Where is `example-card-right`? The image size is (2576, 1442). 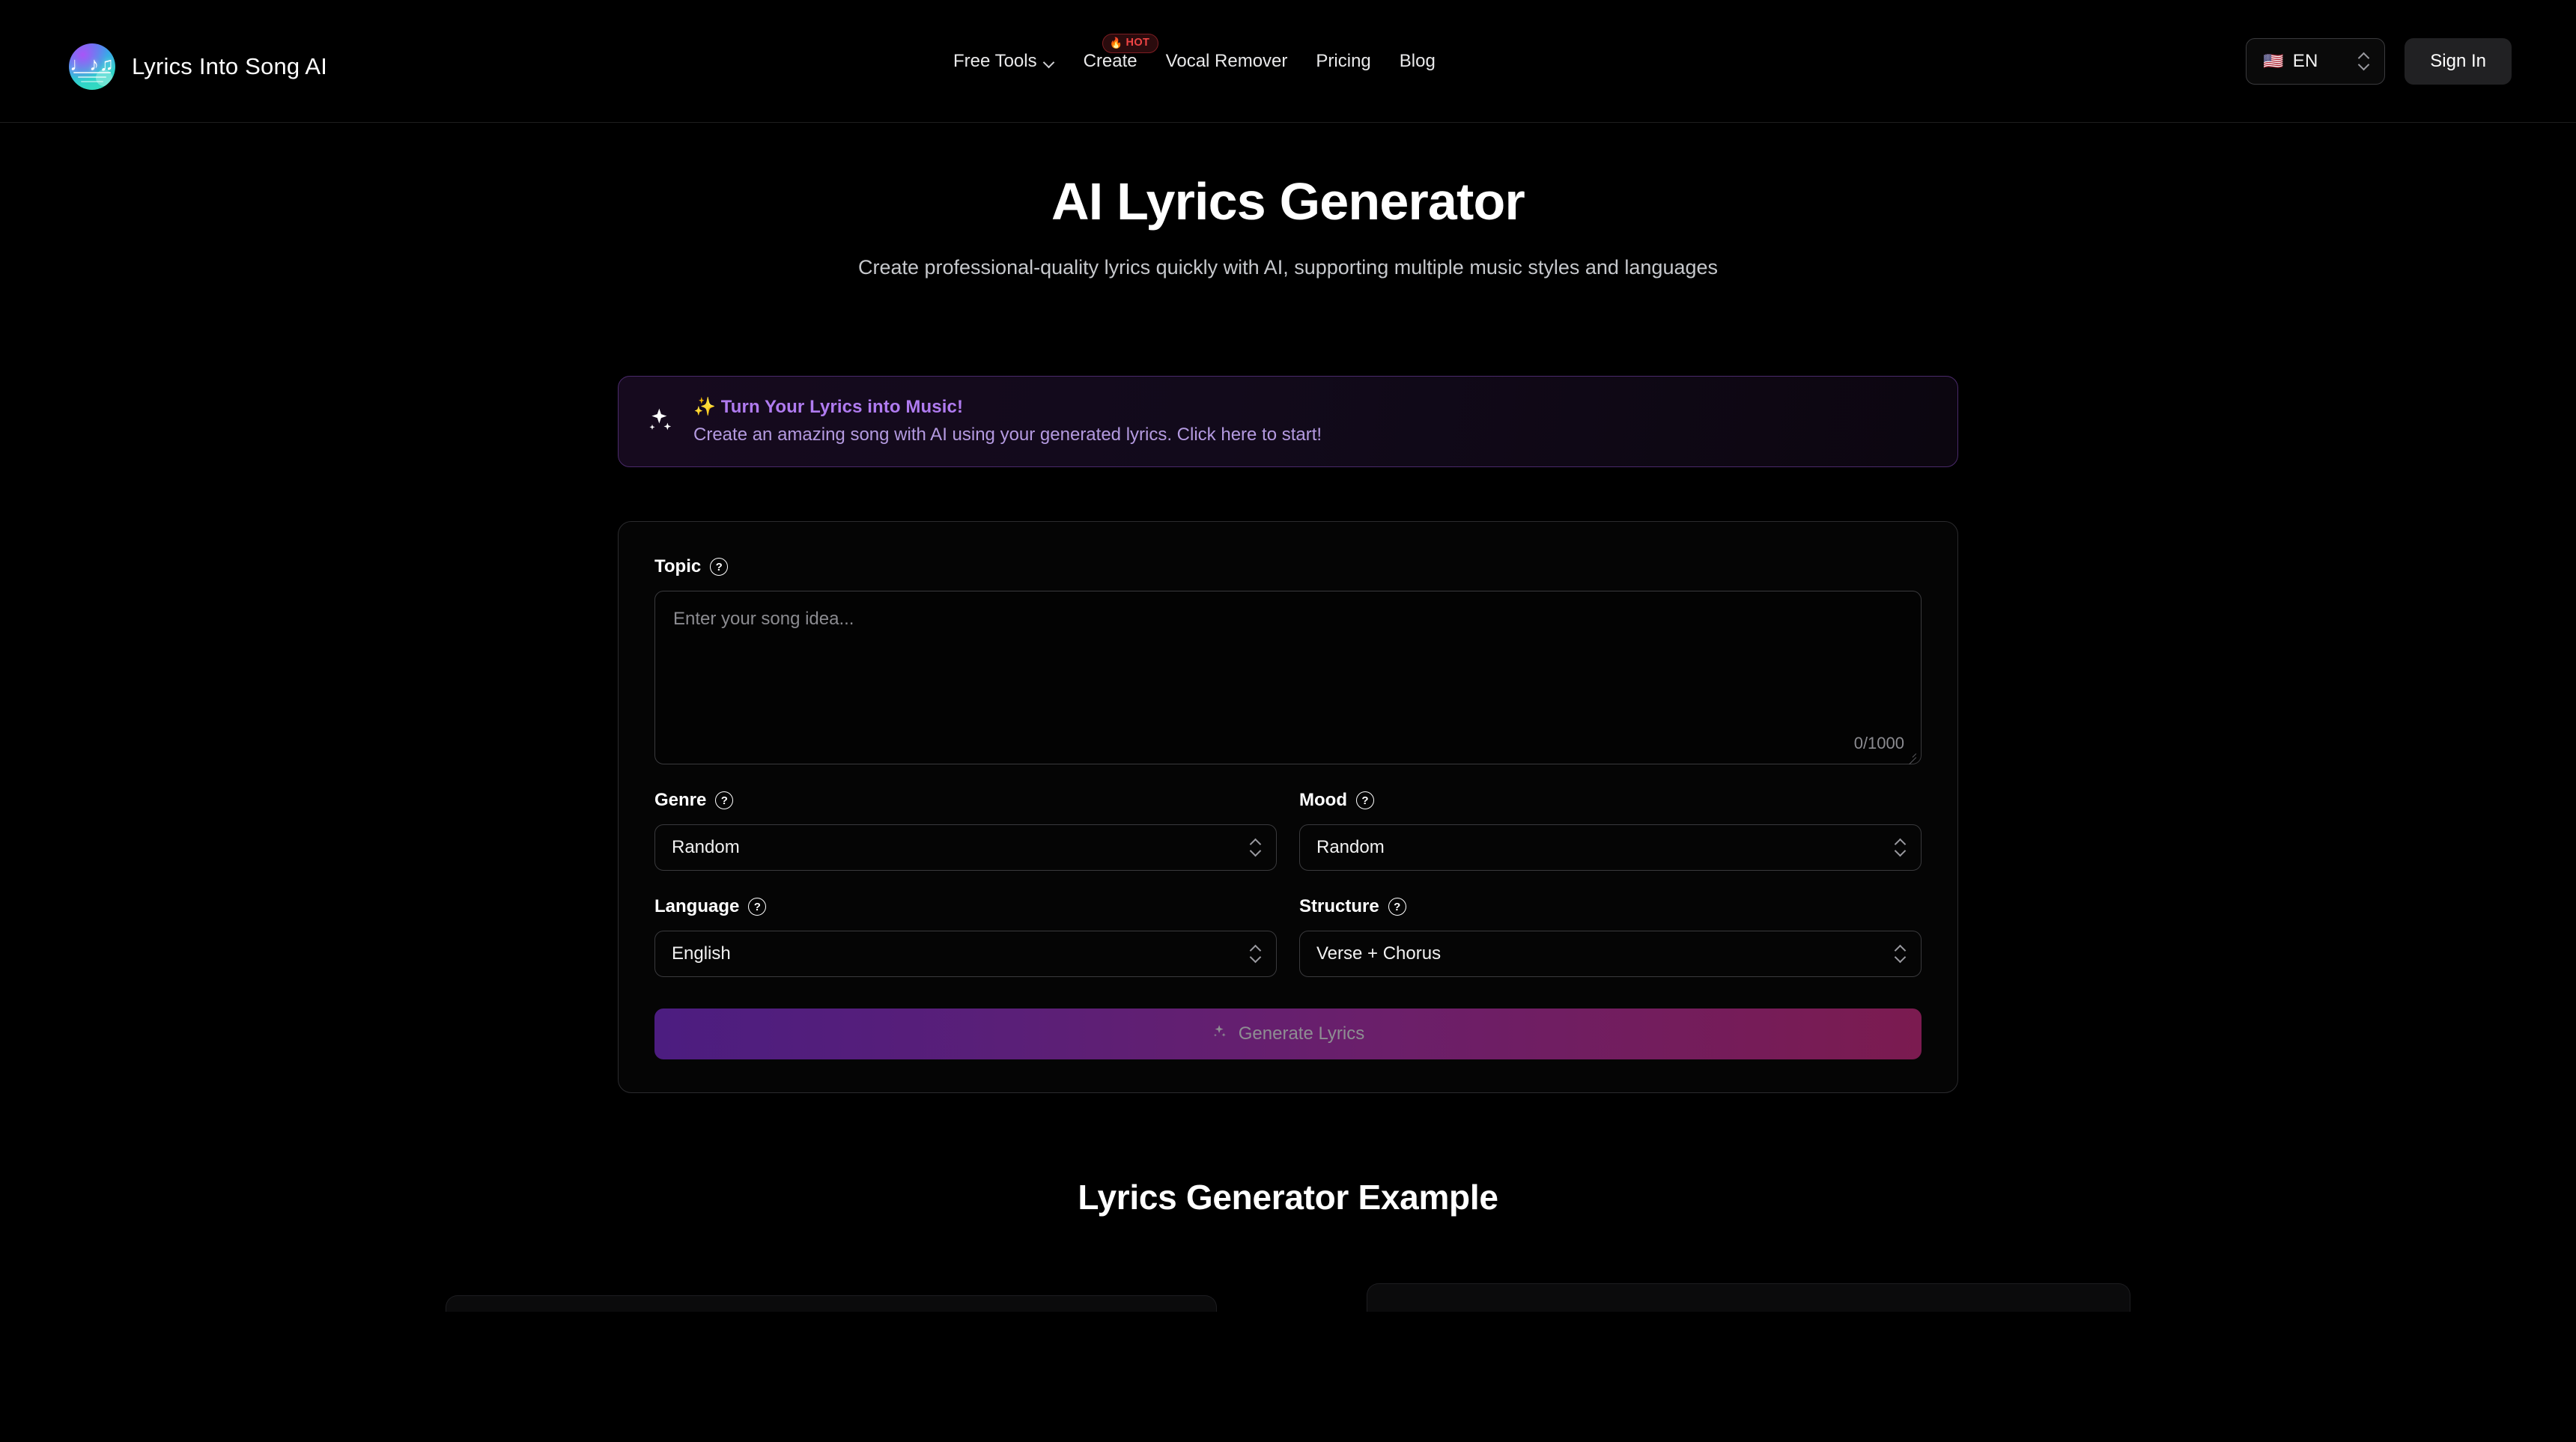 example-card-right is located at coordinates (1748, 1298).